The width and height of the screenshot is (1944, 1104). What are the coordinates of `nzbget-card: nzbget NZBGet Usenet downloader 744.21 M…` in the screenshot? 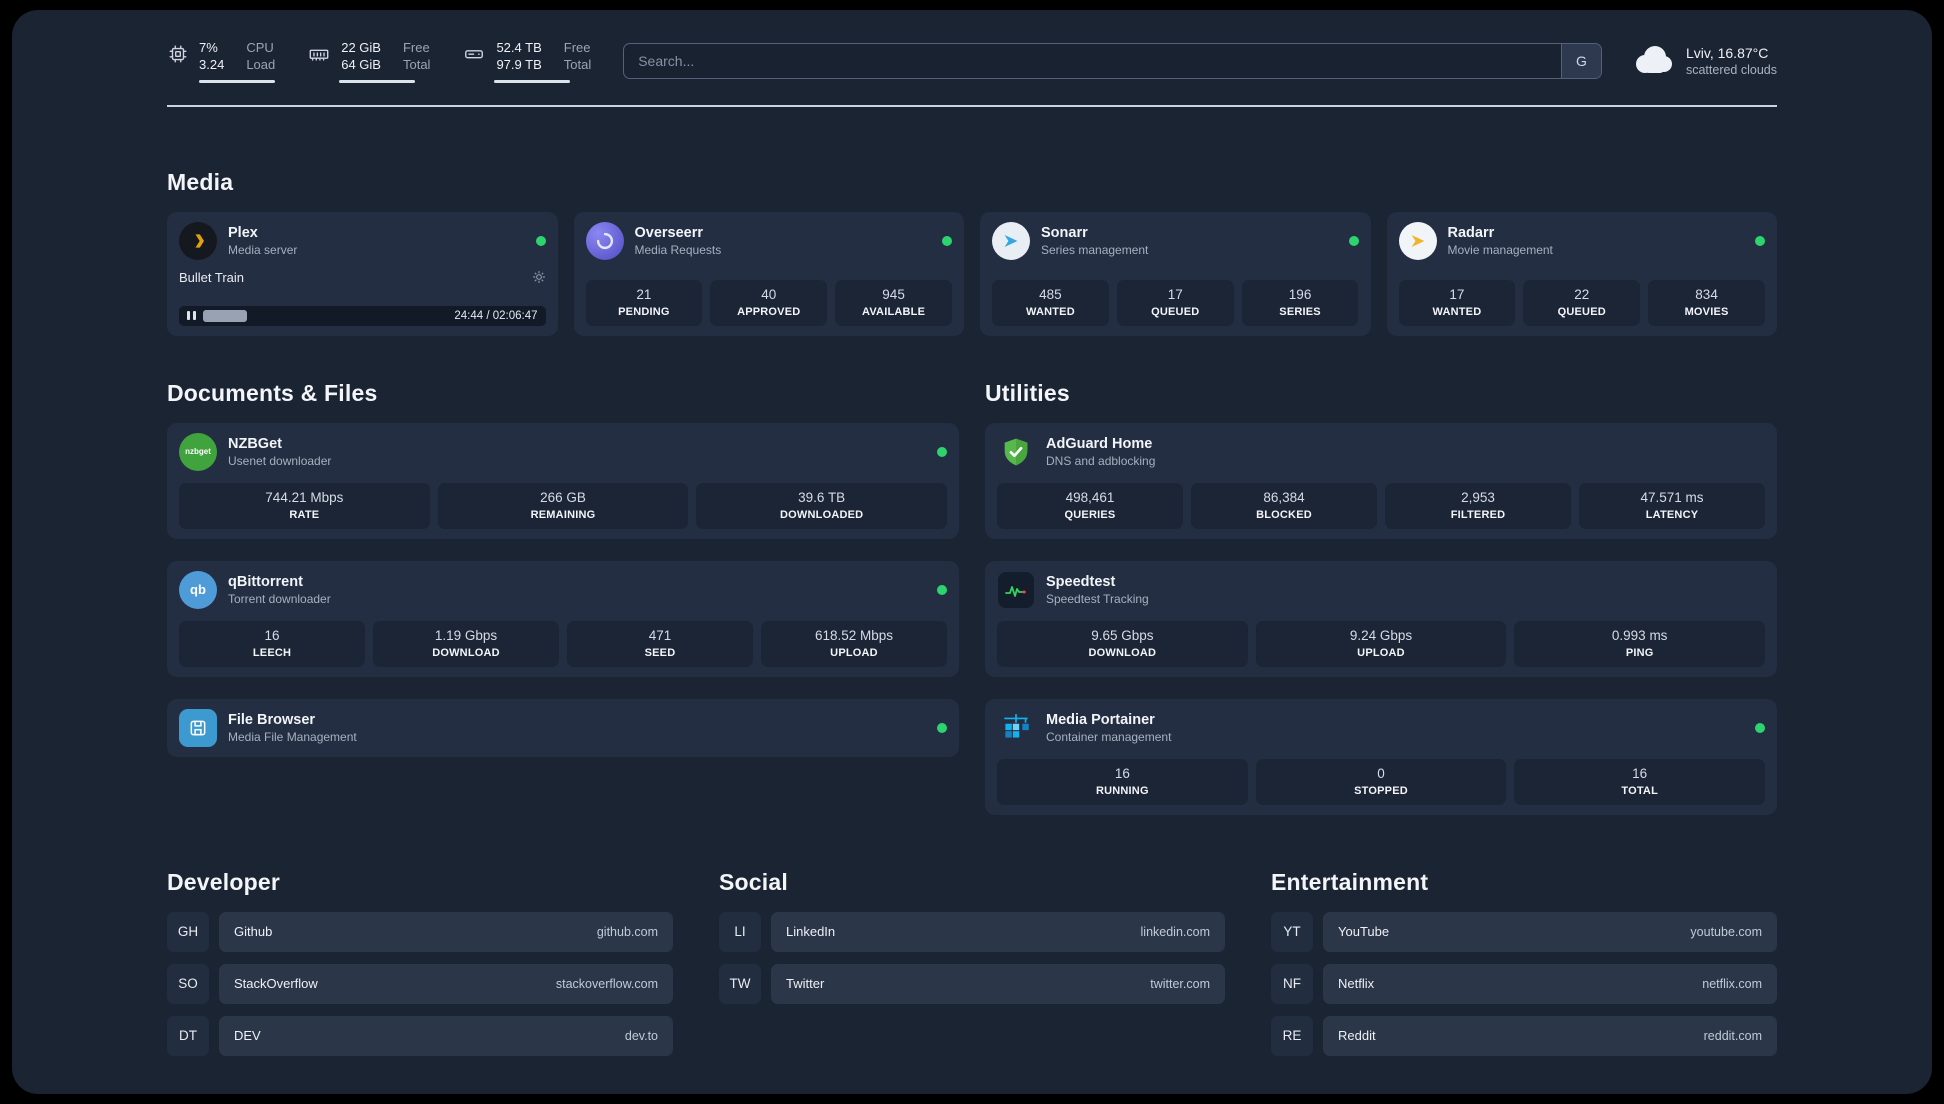 It's located at (563, 480).